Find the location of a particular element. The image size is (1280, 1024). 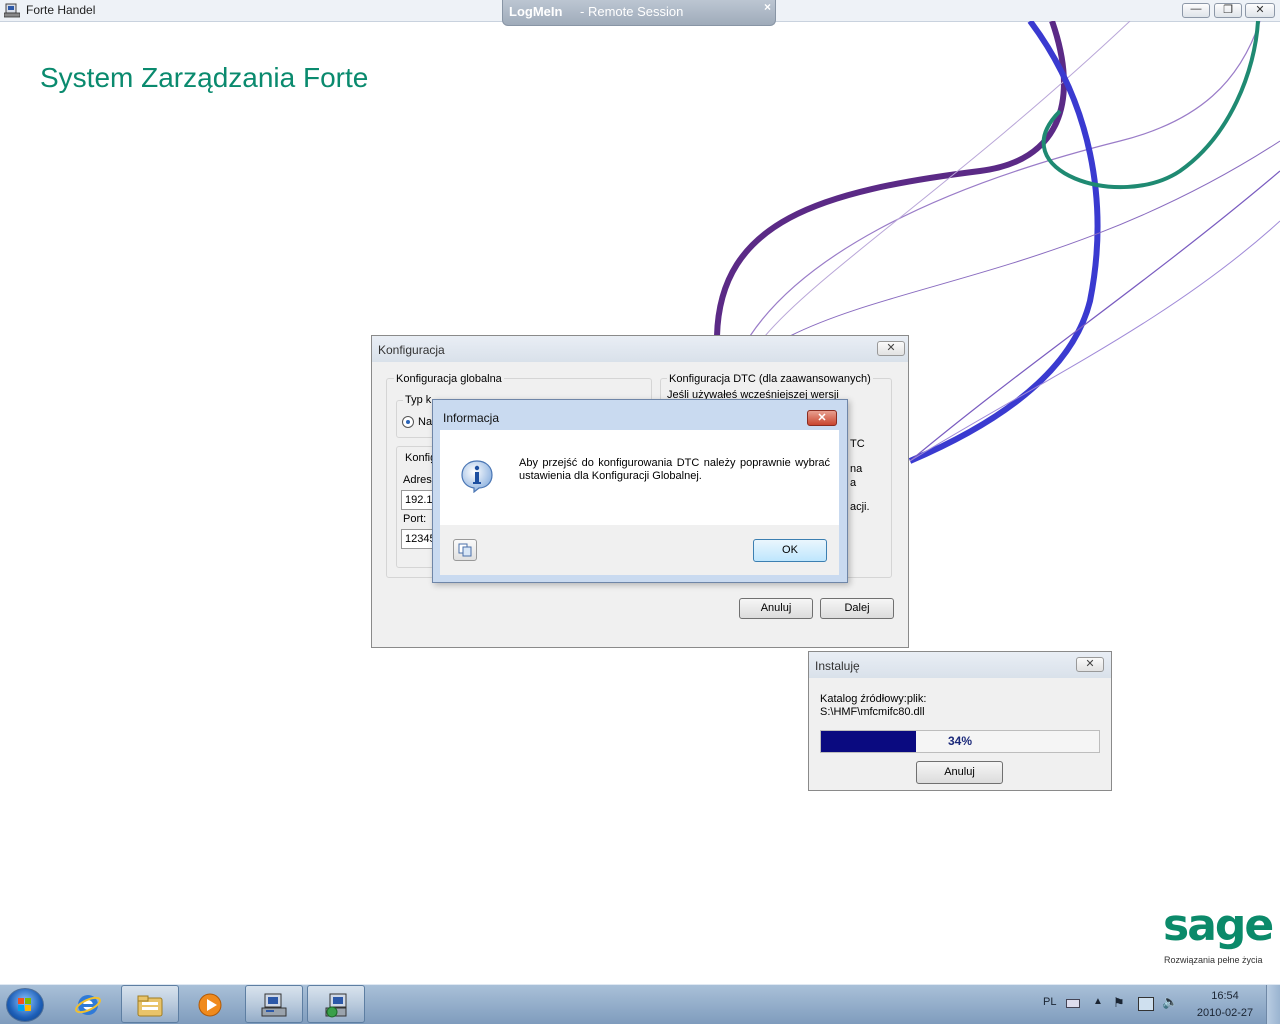

install-progress-label: 34% is located at coordinates (960, 741).